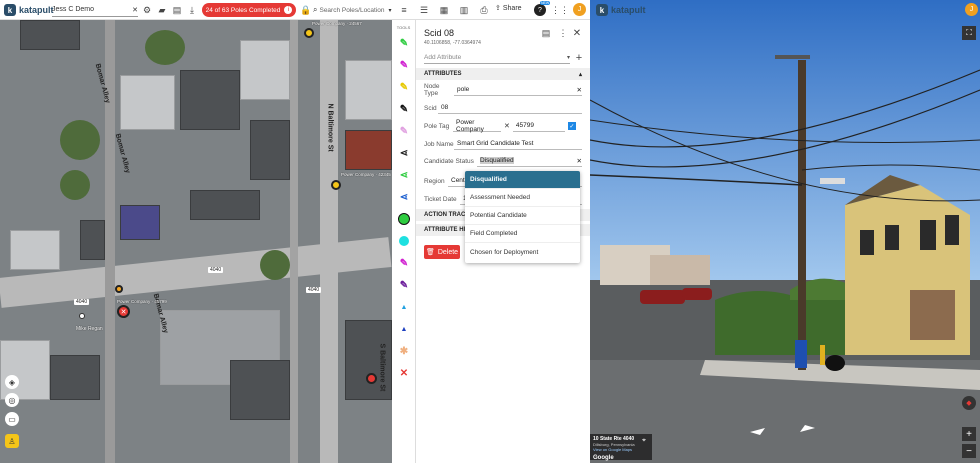  Describe the element at coordinates (249, 10) in the screenshot. I see `poles-completed-badge: 24 of 63 Poles Completed i` at that location.